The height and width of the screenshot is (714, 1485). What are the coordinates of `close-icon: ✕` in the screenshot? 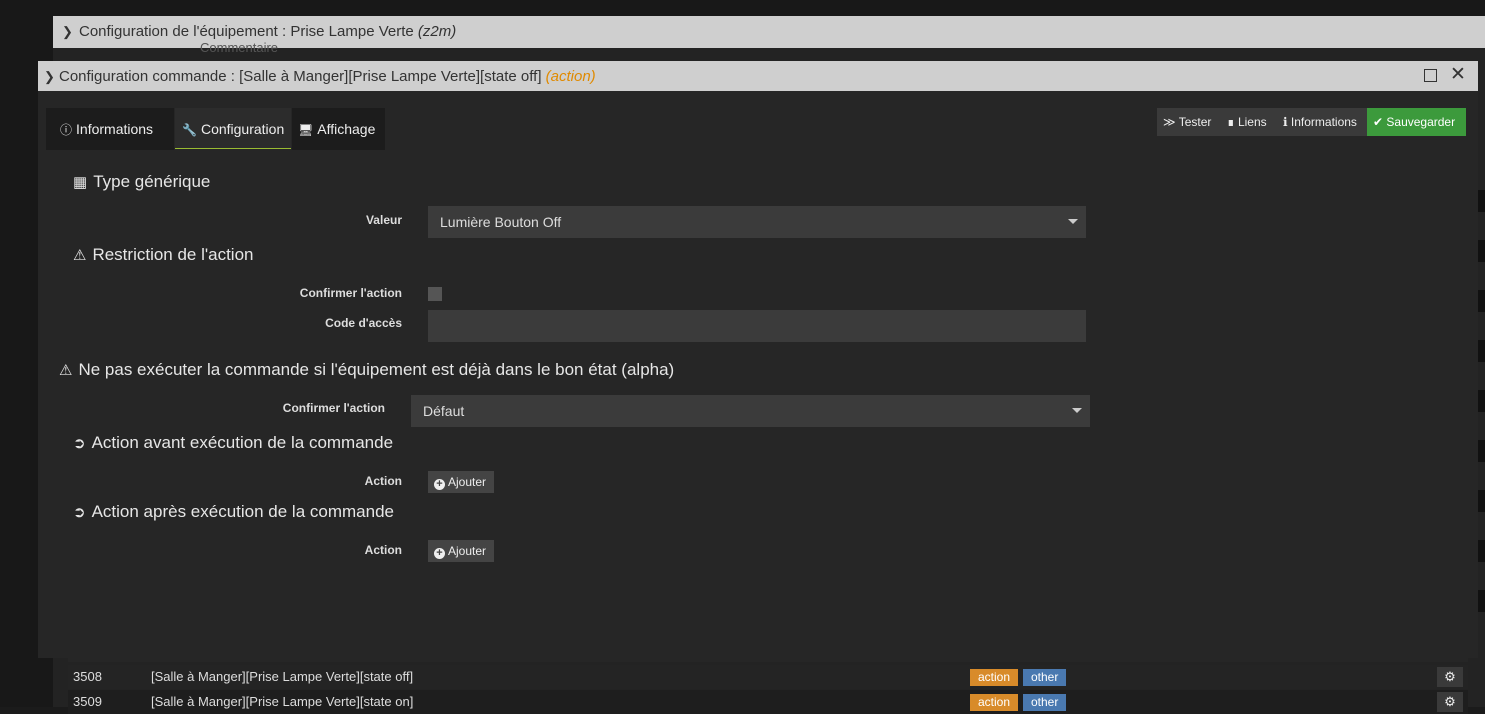 It's located at (1458, 74).